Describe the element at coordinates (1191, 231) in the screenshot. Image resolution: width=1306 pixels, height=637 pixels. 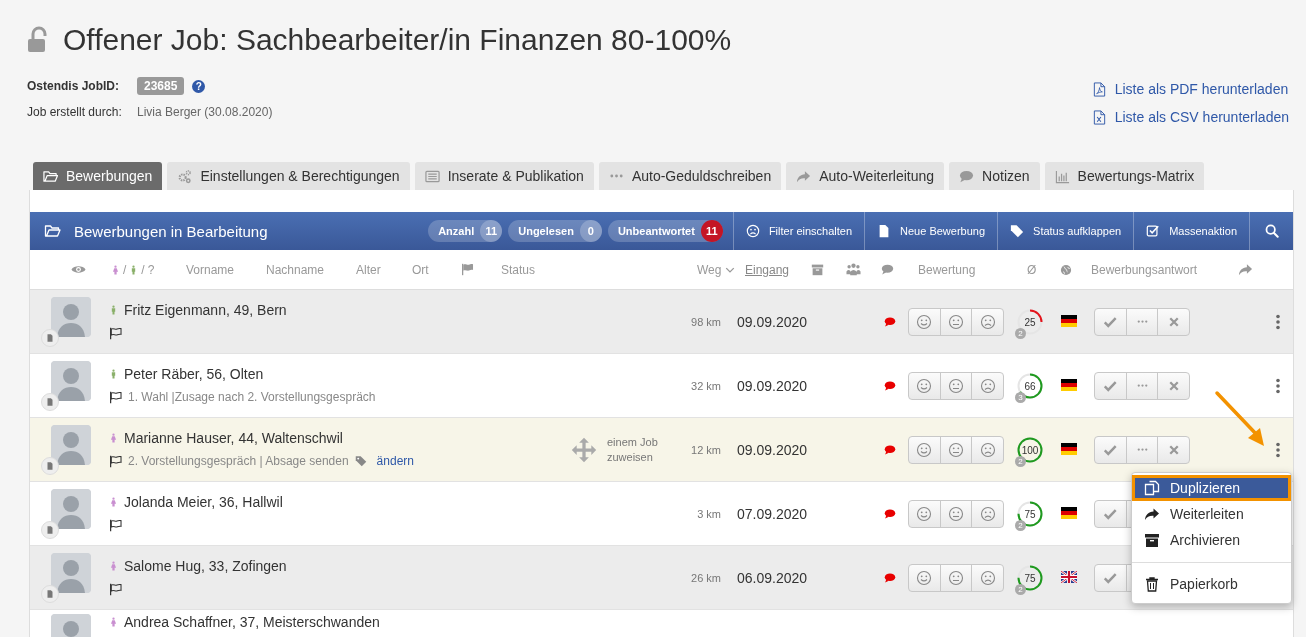
I see `toolbar-button: Massenaktion` at that location.